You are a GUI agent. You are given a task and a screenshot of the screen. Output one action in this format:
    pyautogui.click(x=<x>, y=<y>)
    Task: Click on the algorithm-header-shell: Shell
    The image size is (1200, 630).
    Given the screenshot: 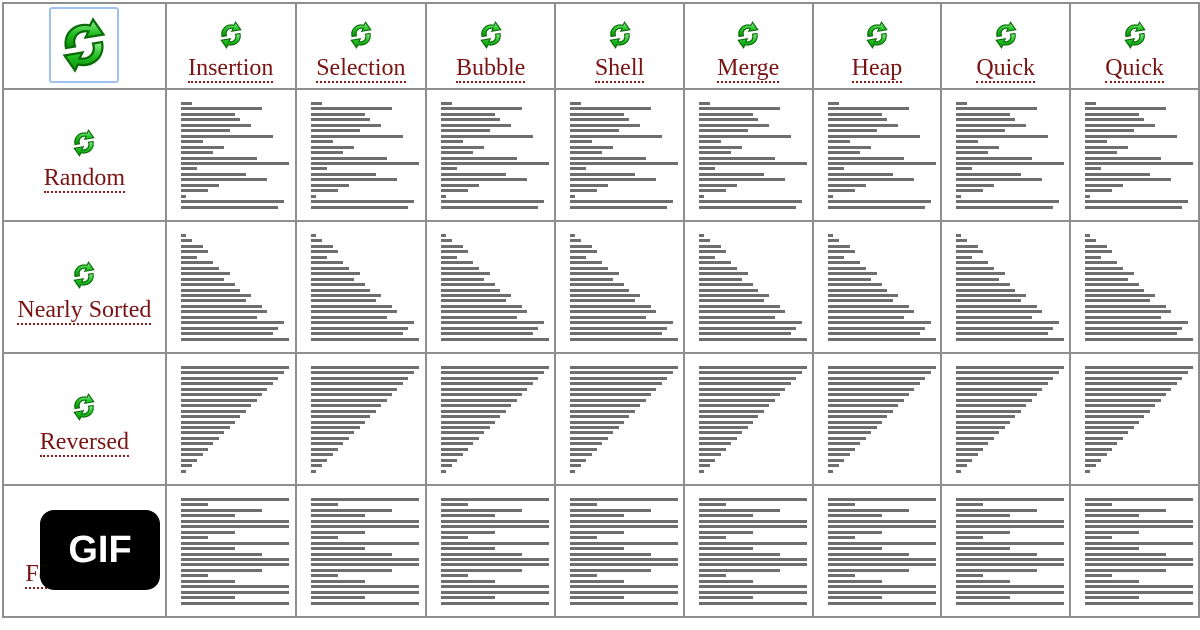 What is the action you would take?
    pyautogui.click(x=619, y=46)
    